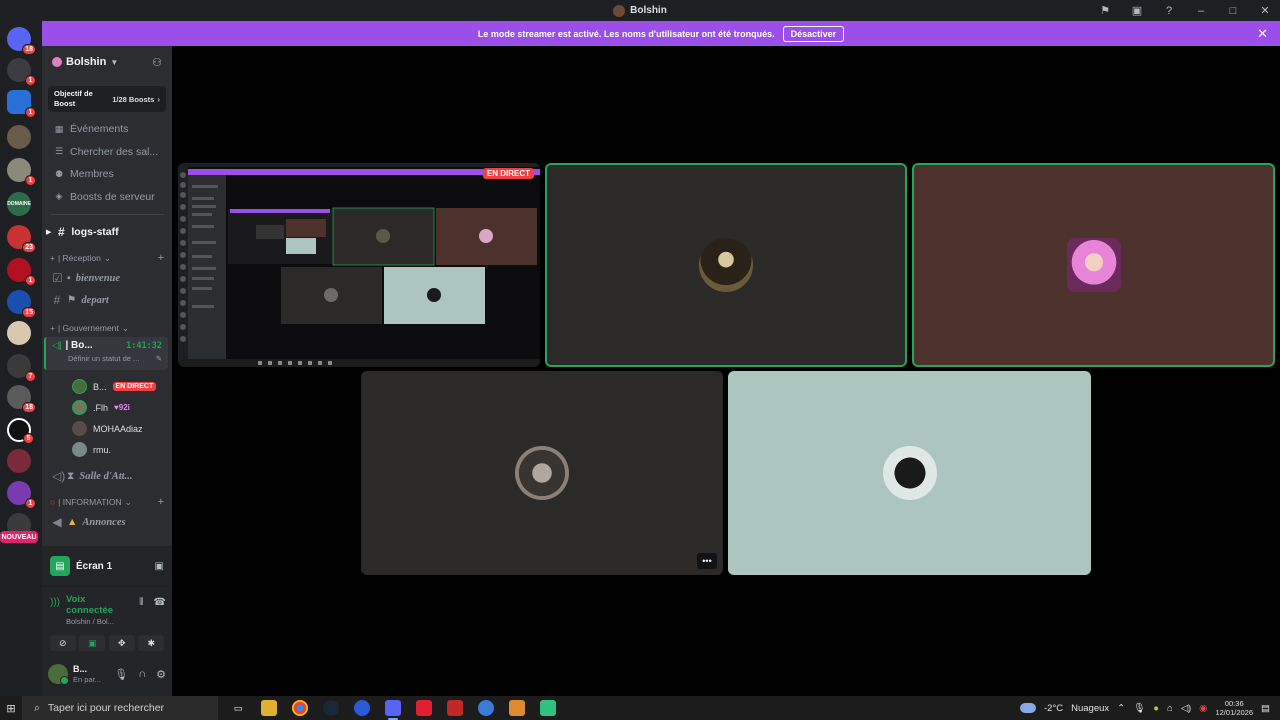 The height and width of the screenshot is (720, 1280). What do you see at coordinates (21, 304) in the screenshot?
I see `server-icon: 15` at bounding box center [21, 304].